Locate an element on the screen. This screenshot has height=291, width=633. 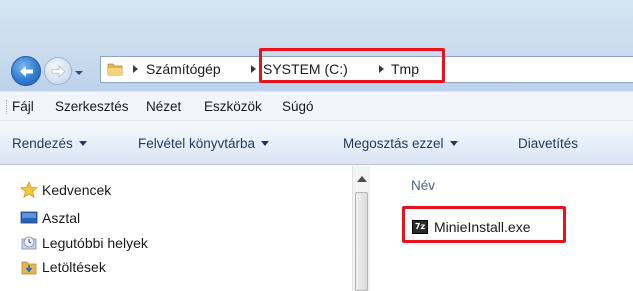
back-arrow-icon is located at coordinates (26, 71).